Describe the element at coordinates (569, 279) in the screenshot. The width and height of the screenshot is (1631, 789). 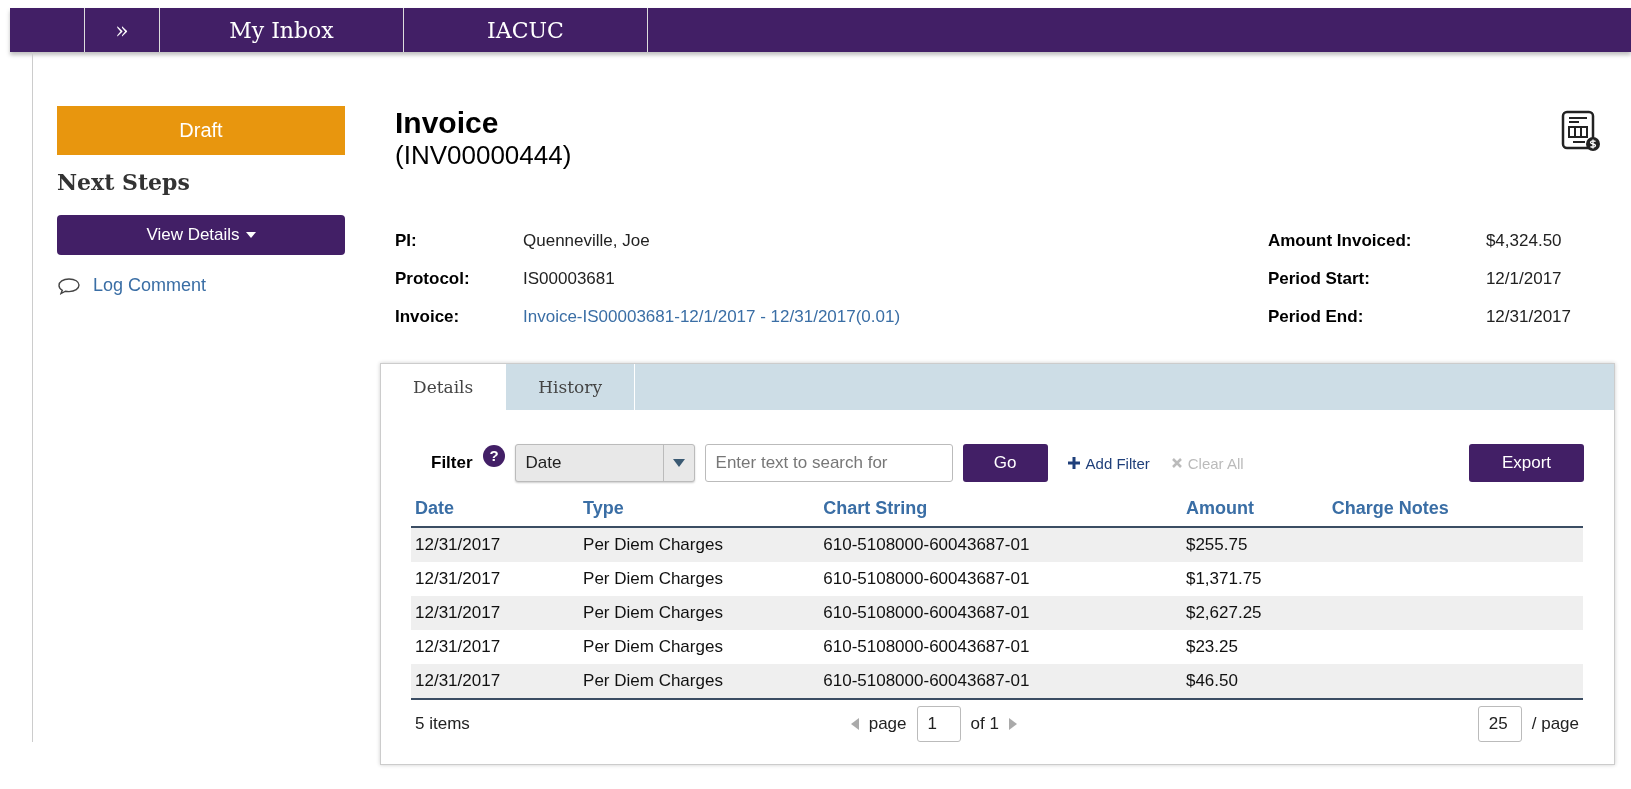
I see `field-value: IS00003681` at that location.